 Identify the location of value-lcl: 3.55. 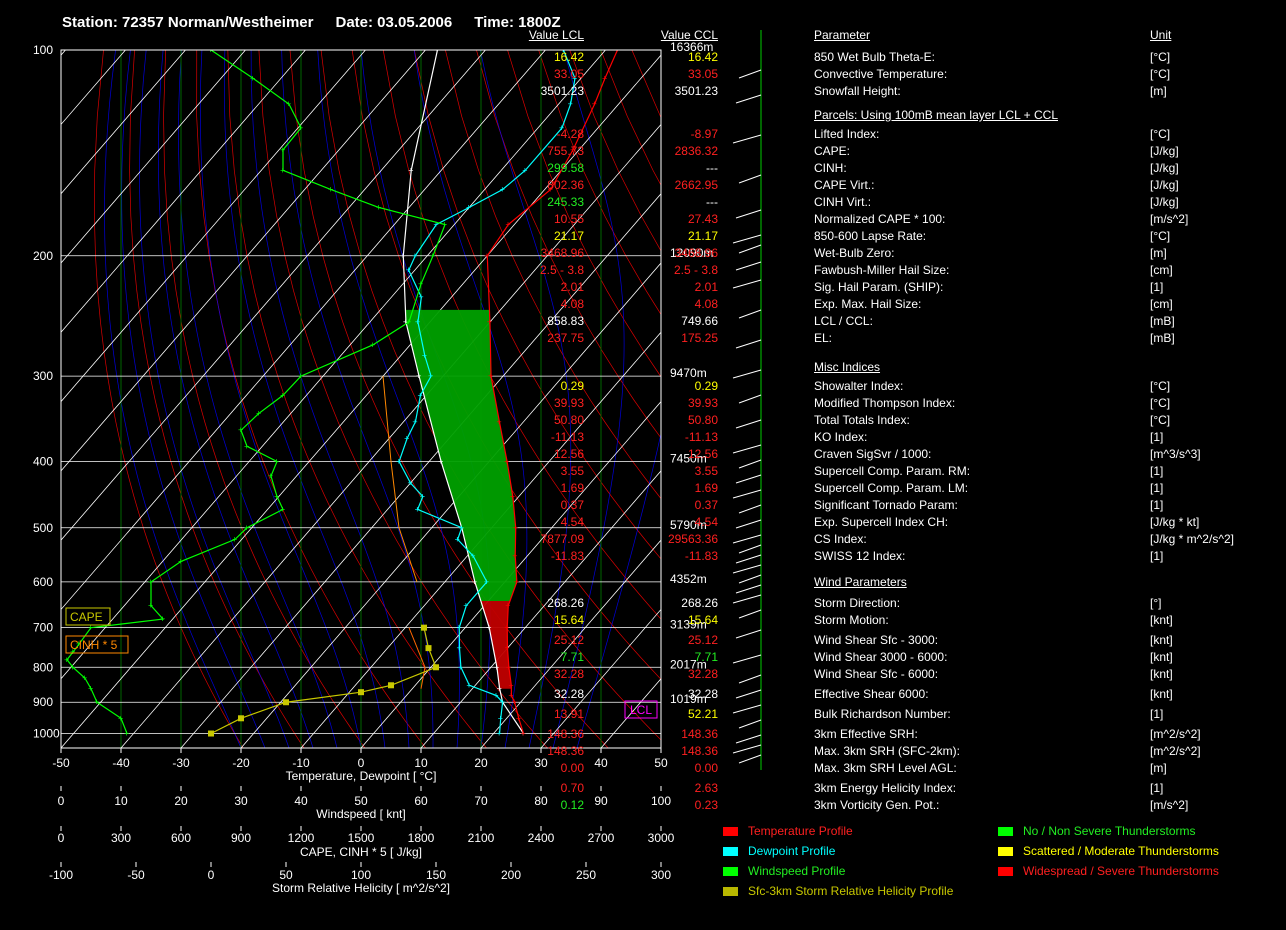
(572, 471).